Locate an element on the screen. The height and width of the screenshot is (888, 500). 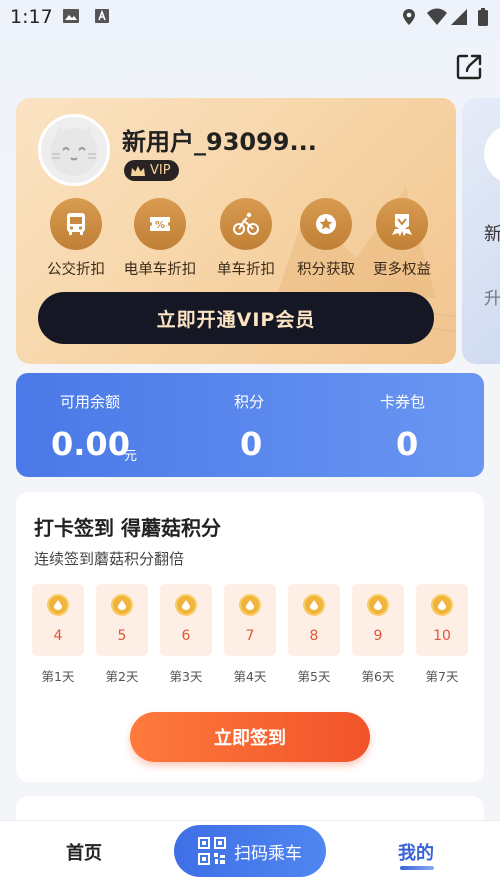
checkin-day-label: 第4天 is located at coordinates (250, 676).